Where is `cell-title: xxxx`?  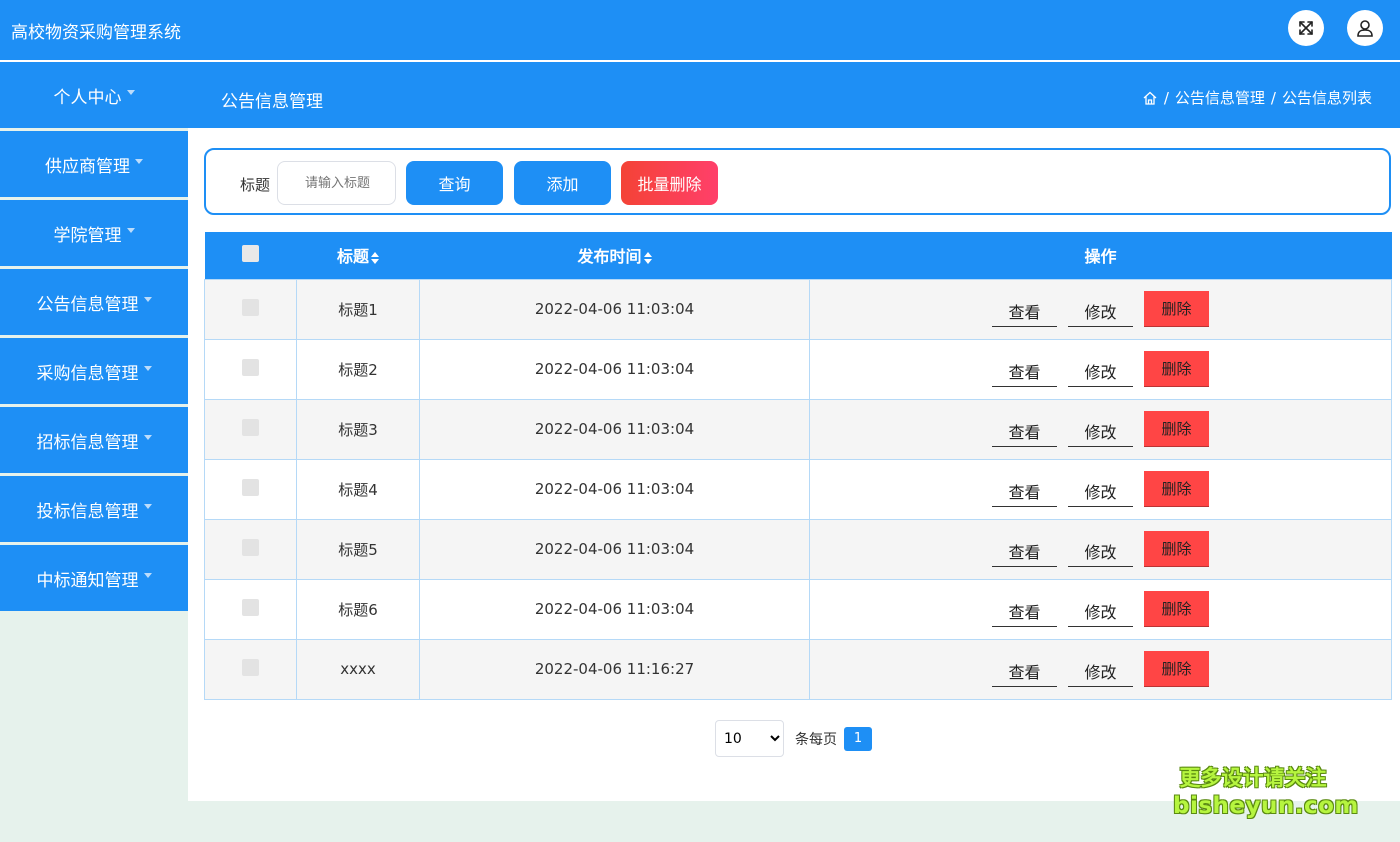
cell-title: xxxx is located at coordinates (358, 669).